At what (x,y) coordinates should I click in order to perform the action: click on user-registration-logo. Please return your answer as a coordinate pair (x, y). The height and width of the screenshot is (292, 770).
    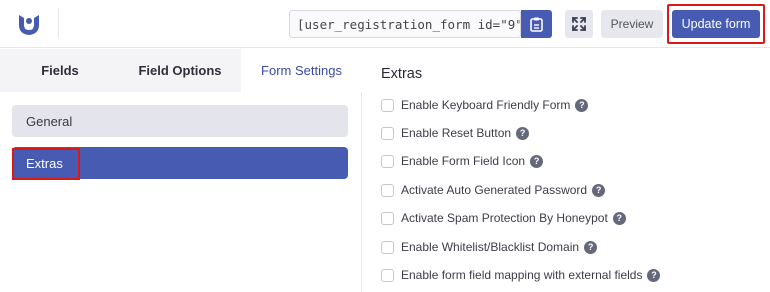
    Looking at the image, I should click on (29, 25).